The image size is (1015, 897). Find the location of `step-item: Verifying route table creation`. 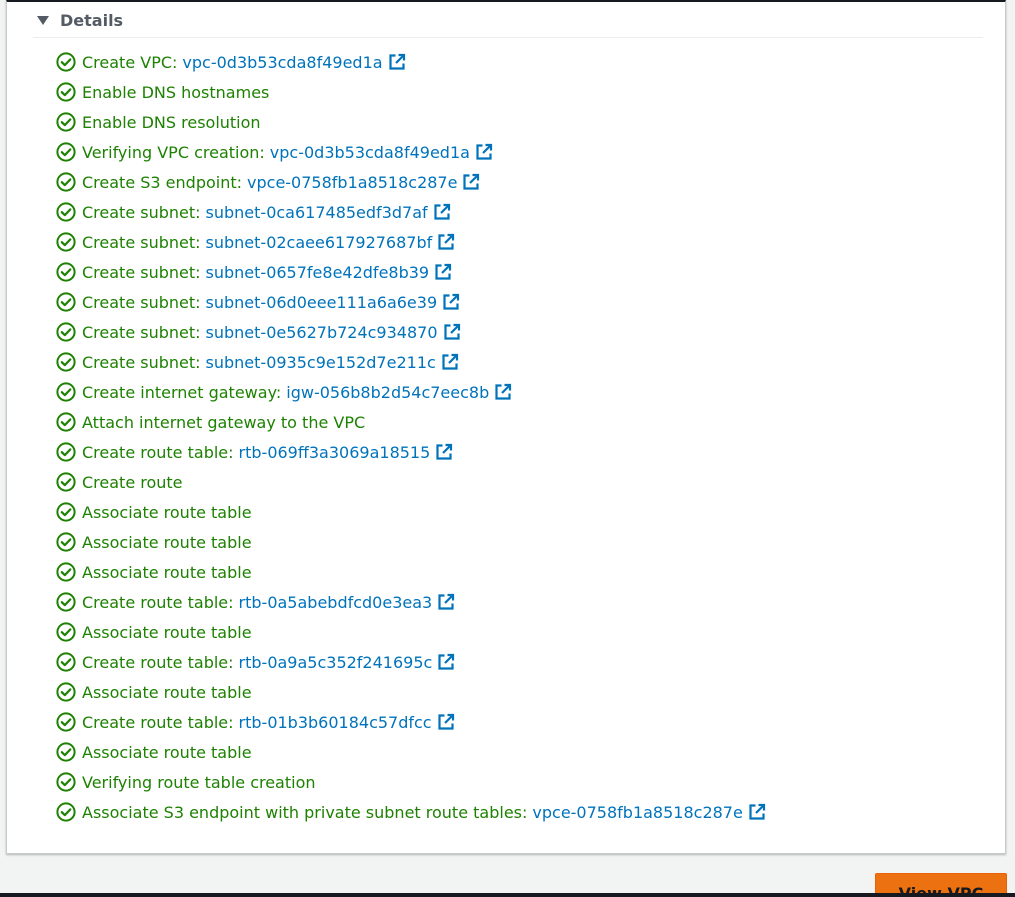

step-item: Verifying route table creation is located at coordinates (411, 782).